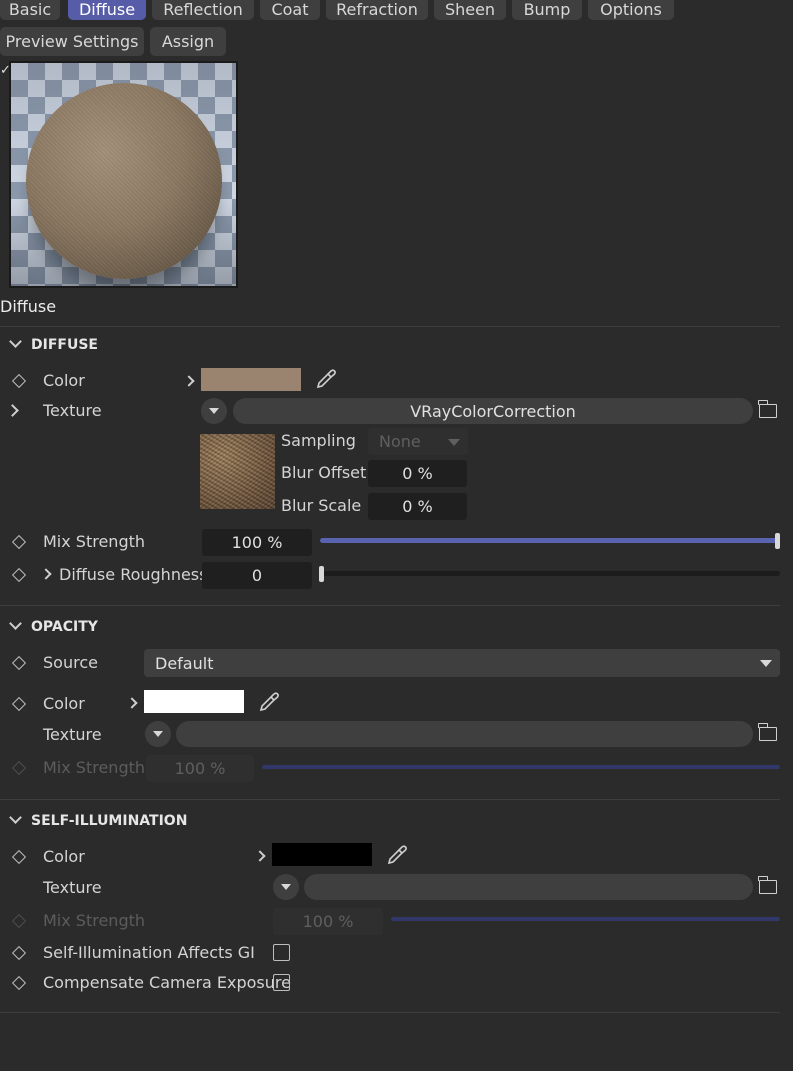  What do you see at coordinates (318, 440) in the screenshot?
I see `sampling-label: Sampling` at bounding box center [318, 440].